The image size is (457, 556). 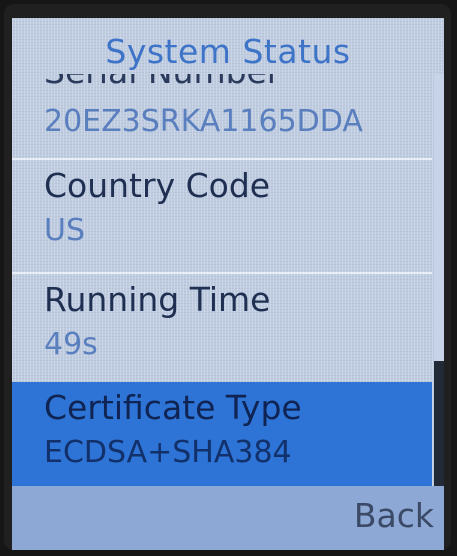 I want to click on list-item-value: ECDSA+SHA384, so click(x=168, y=452).